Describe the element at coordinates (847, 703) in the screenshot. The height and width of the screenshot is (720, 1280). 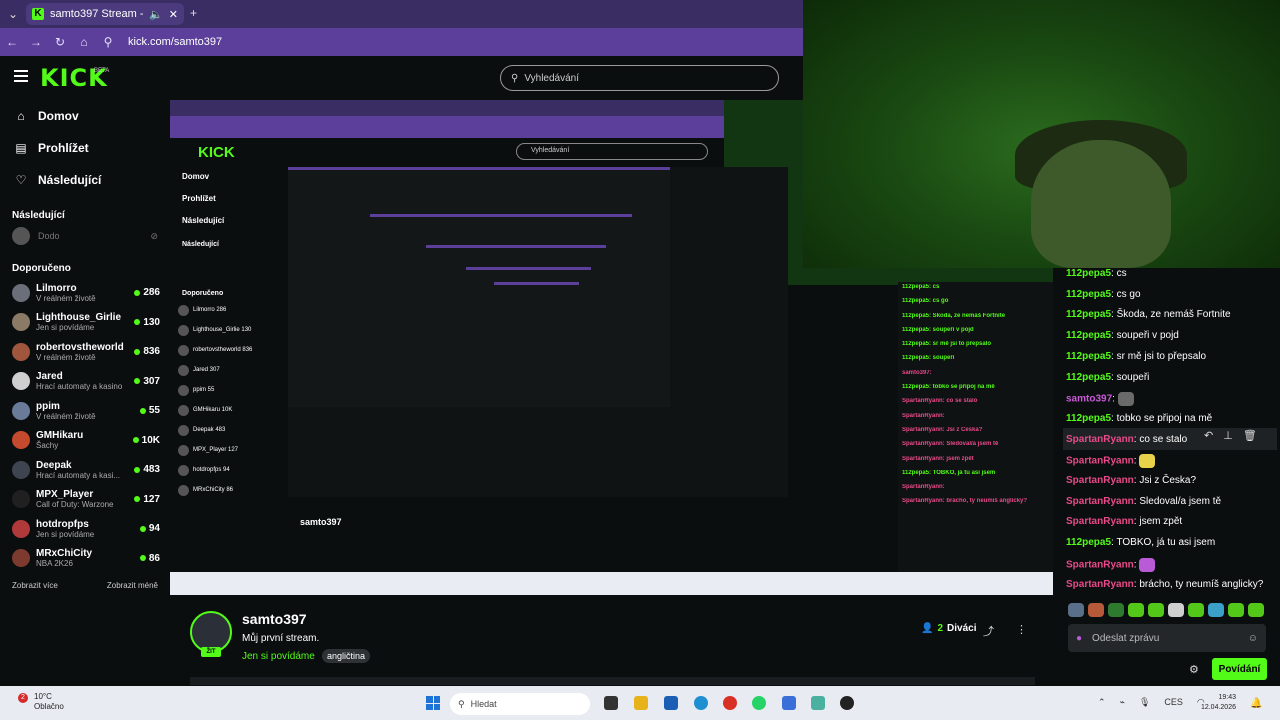
I see `obs-icon` at that location.